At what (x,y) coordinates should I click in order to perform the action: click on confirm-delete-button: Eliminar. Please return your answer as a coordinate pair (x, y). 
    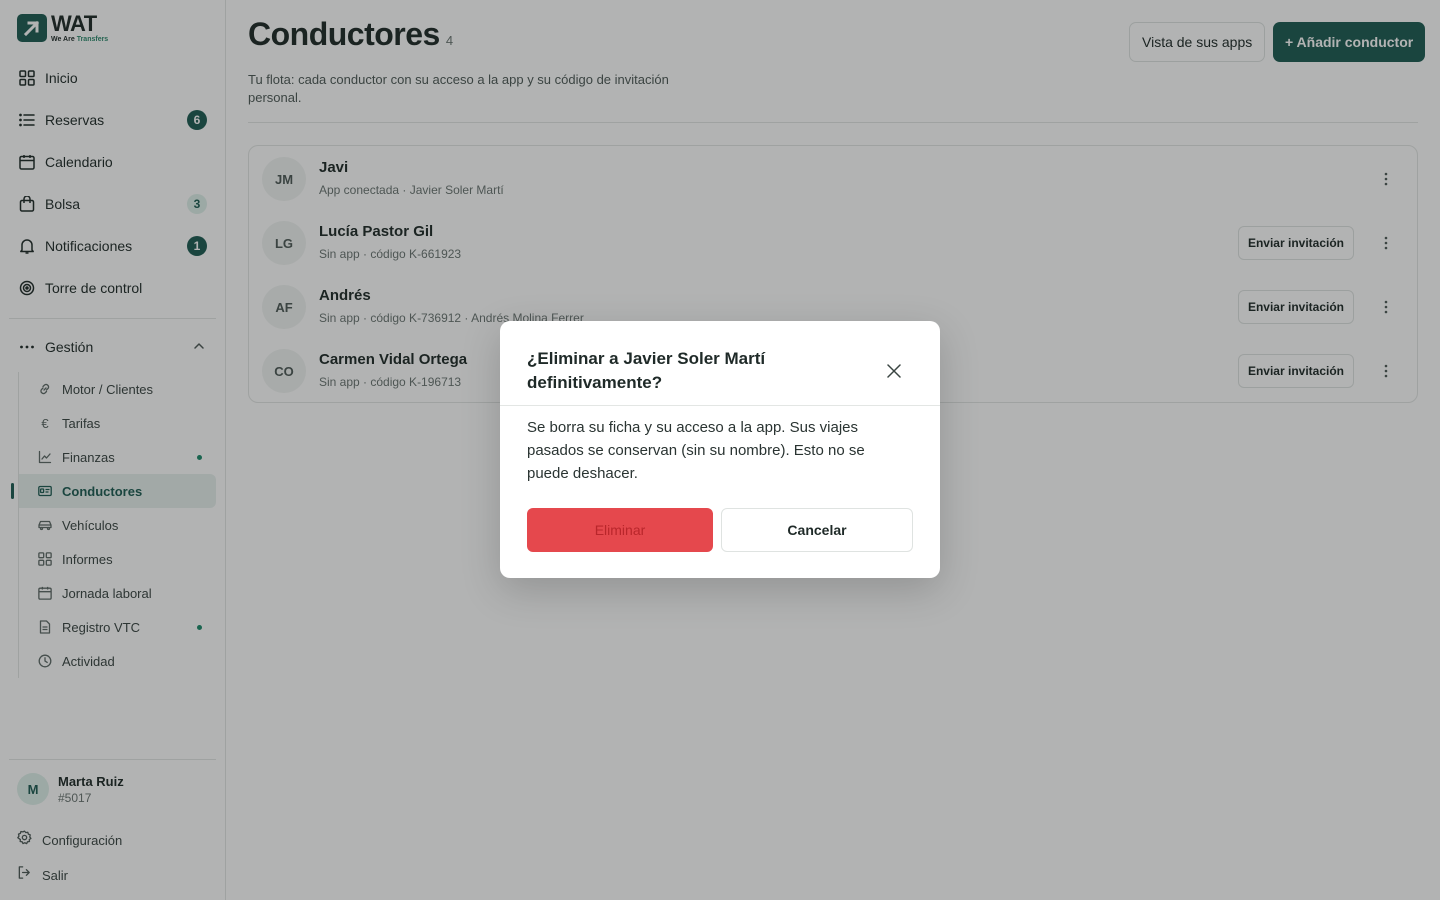
    Looking at the image, I should click on (620, 530).